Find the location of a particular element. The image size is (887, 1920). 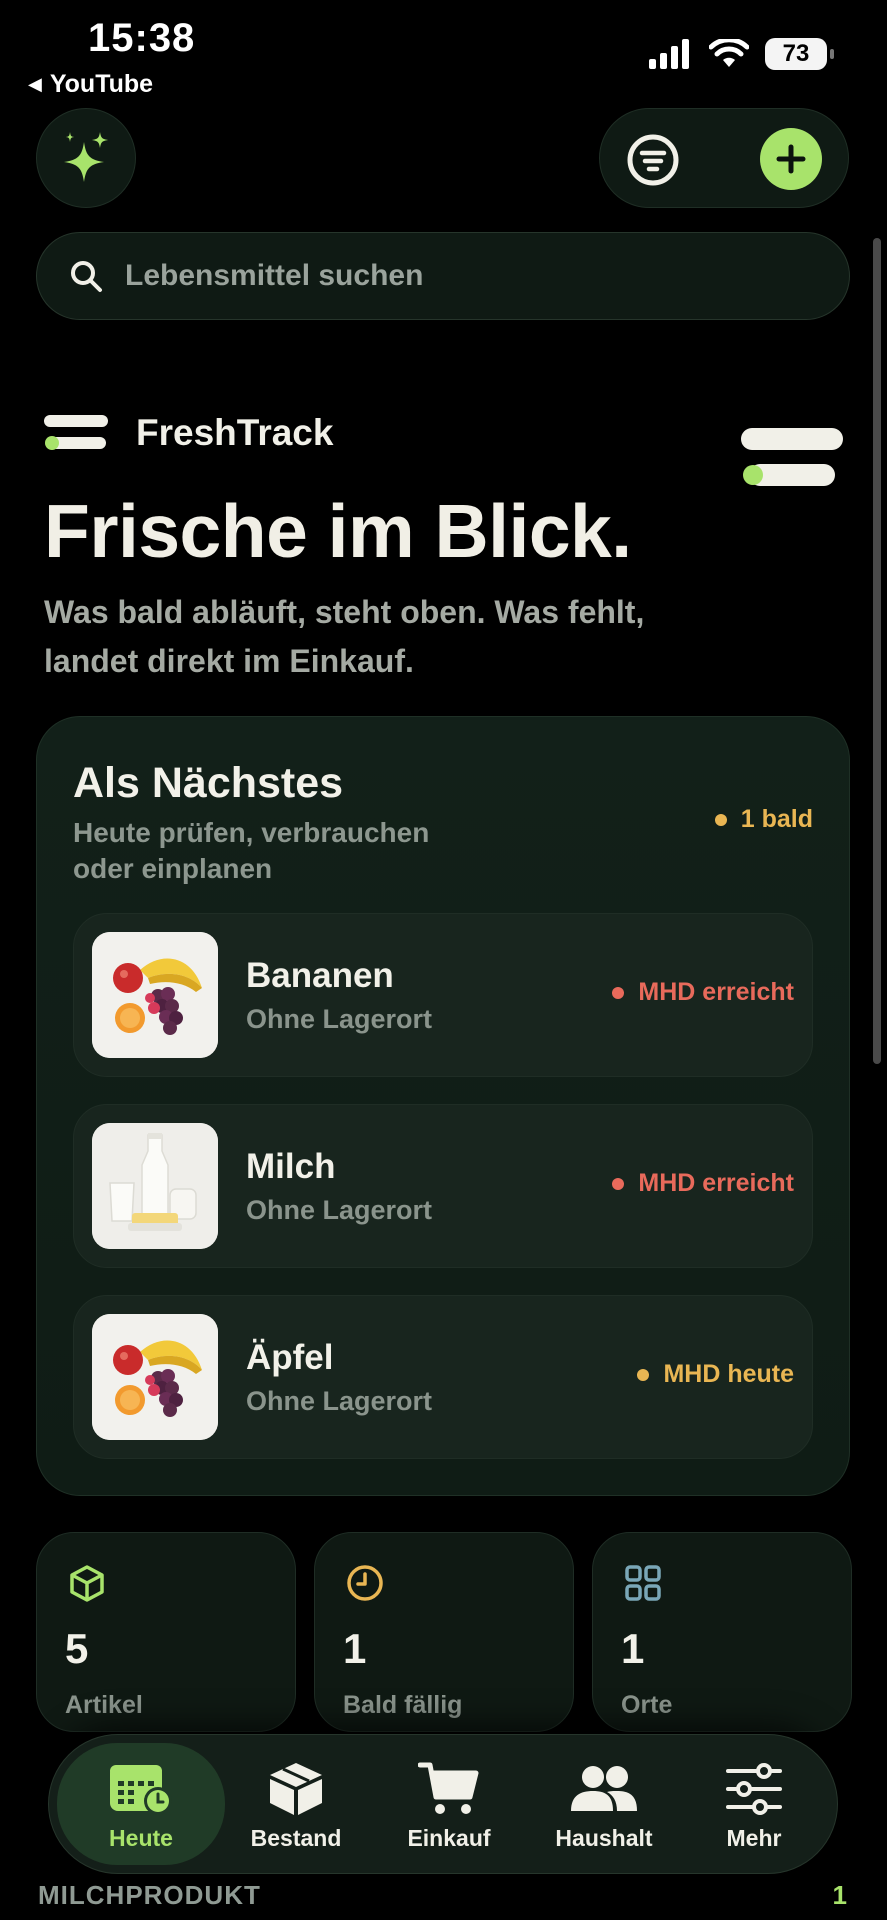

brand-name: FreshTrack is located at coordinates (235, 432).